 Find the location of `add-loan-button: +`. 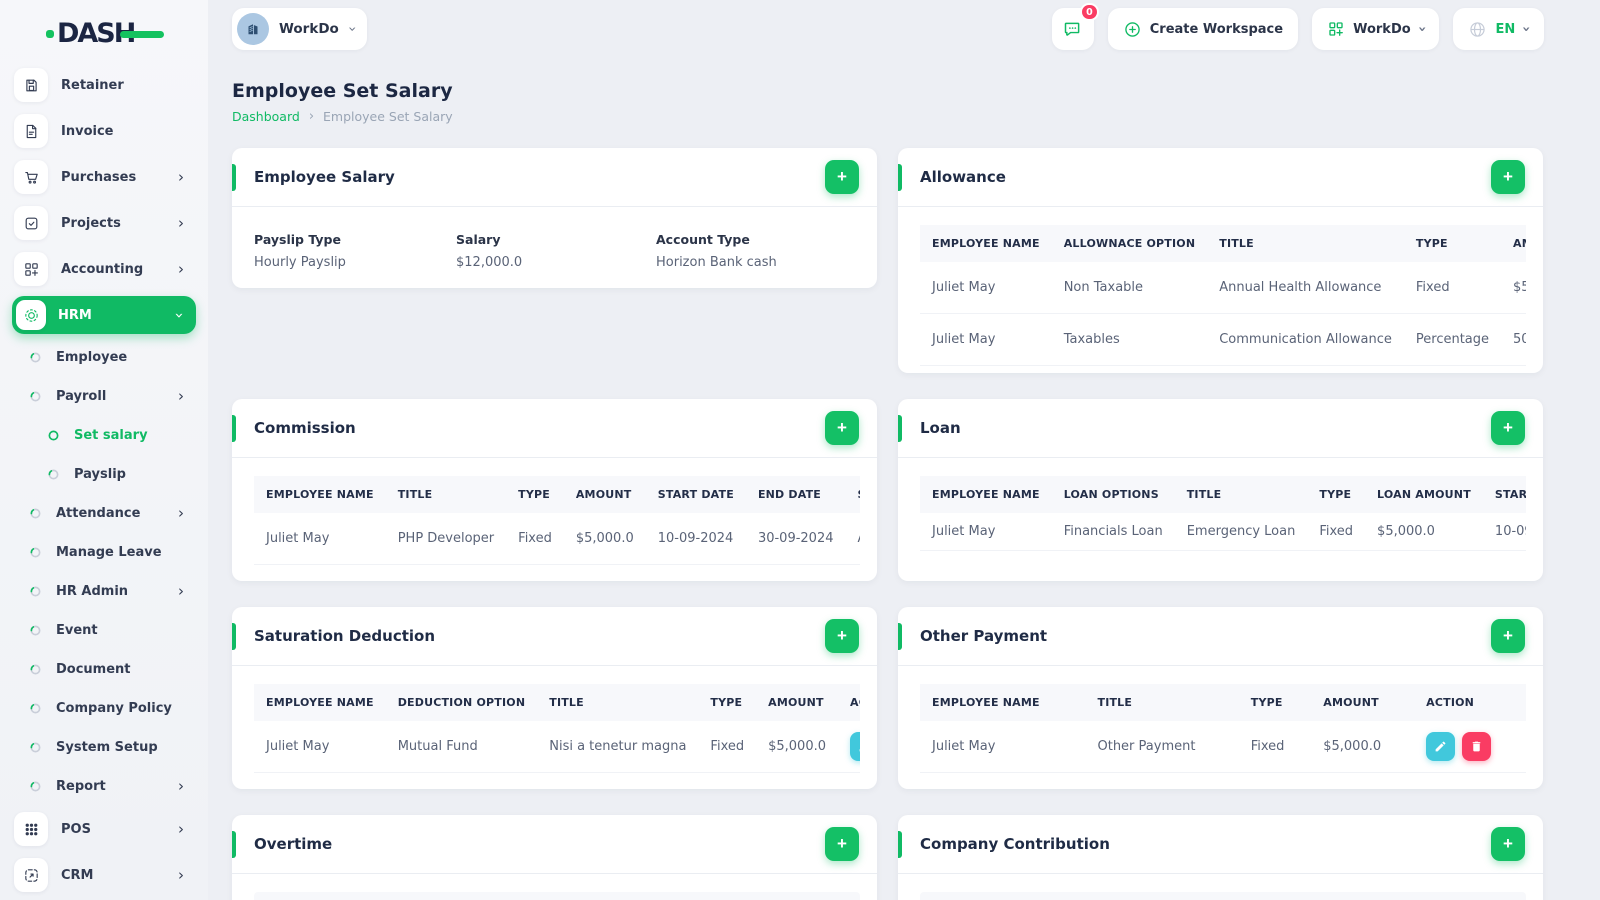

add-loan-button: + is located at coordinates (1508, 428).